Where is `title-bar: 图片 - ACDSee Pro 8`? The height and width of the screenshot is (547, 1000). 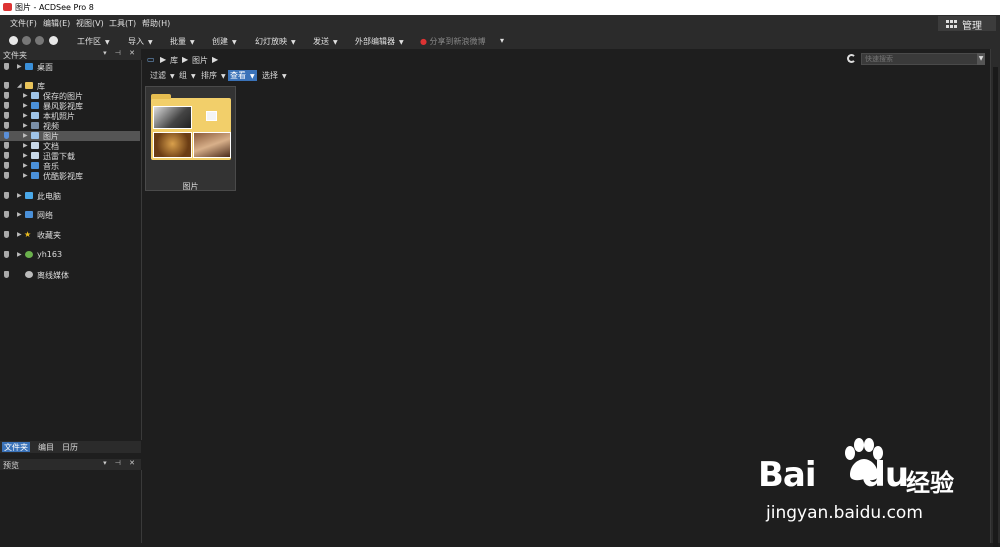 title-bar: 图片 - ACDSee Pro 8 is located at coordinates (500, 7).